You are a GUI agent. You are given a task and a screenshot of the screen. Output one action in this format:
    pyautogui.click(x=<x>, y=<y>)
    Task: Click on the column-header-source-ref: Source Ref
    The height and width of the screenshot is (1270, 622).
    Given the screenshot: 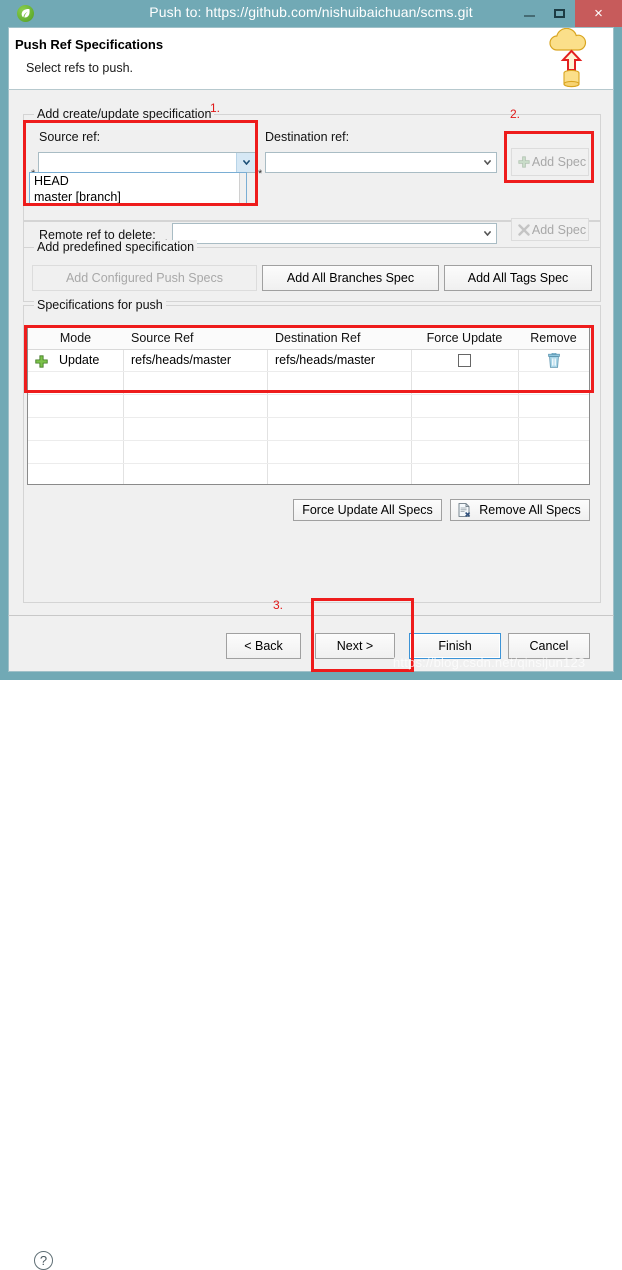 What is the action you would take?
    pyautogui.click(x=162, y=338)
    